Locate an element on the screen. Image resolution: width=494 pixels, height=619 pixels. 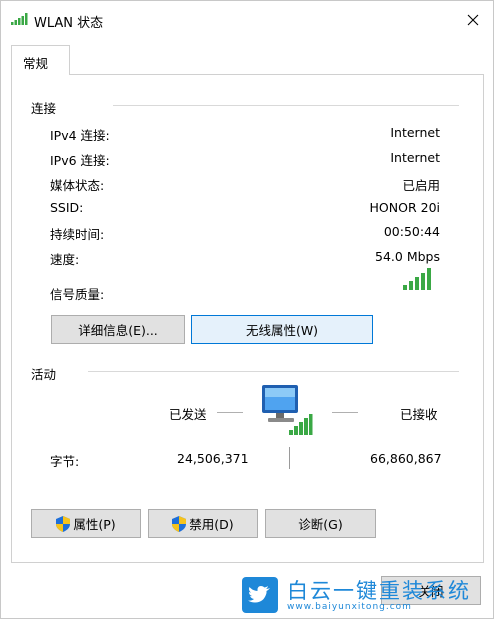
bytes-sent-value: 24,506,371 is located at coordinates (213, 458).